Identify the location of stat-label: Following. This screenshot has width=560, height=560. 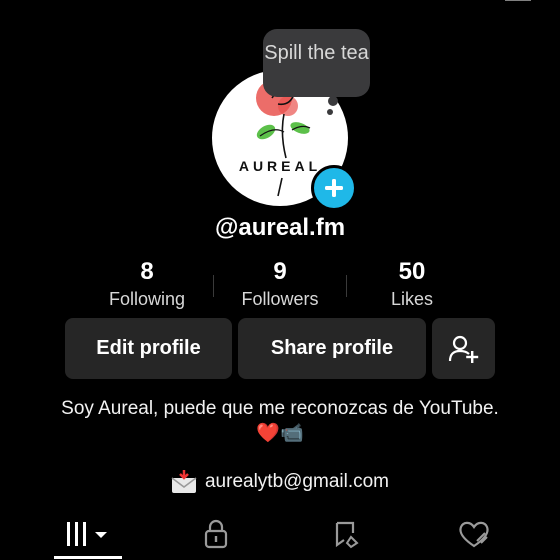
(147, 299).